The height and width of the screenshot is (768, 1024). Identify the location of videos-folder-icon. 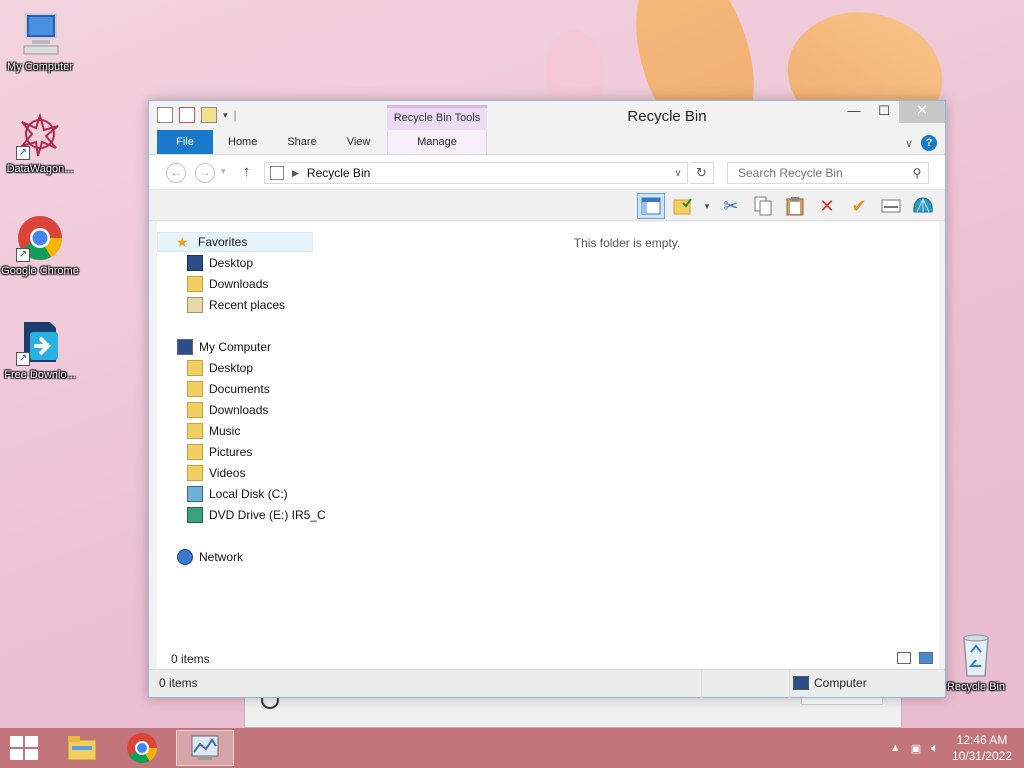
(195, 473).